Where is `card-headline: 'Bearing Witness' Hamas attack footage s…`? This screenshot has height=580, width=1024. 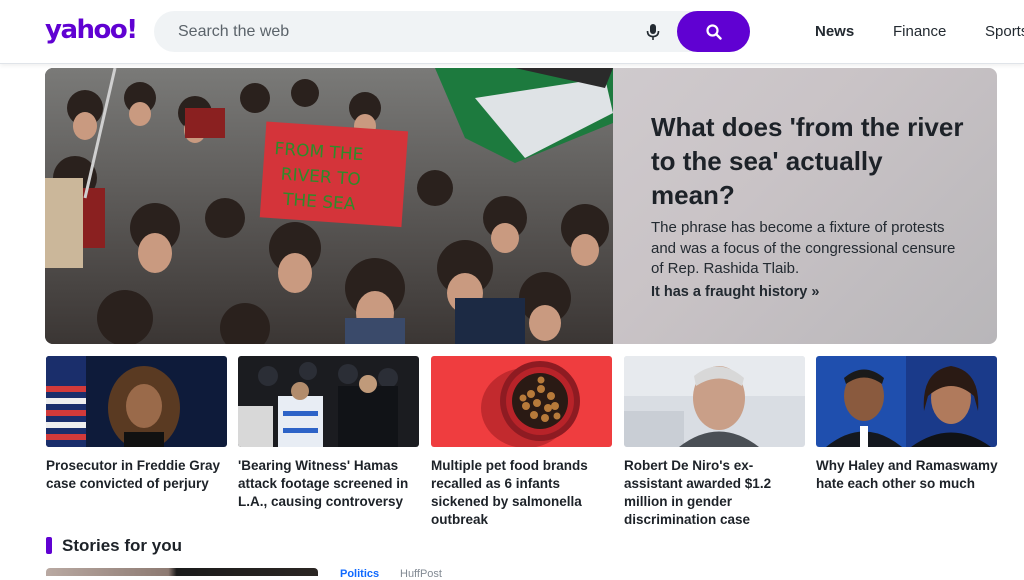
card-headline: 'Bearing Witness' Hamas attack footage s… is located at coordinates (331, 484).